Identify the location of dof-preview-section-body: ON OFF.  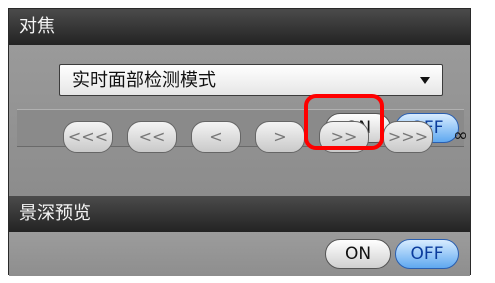
(239, 254).